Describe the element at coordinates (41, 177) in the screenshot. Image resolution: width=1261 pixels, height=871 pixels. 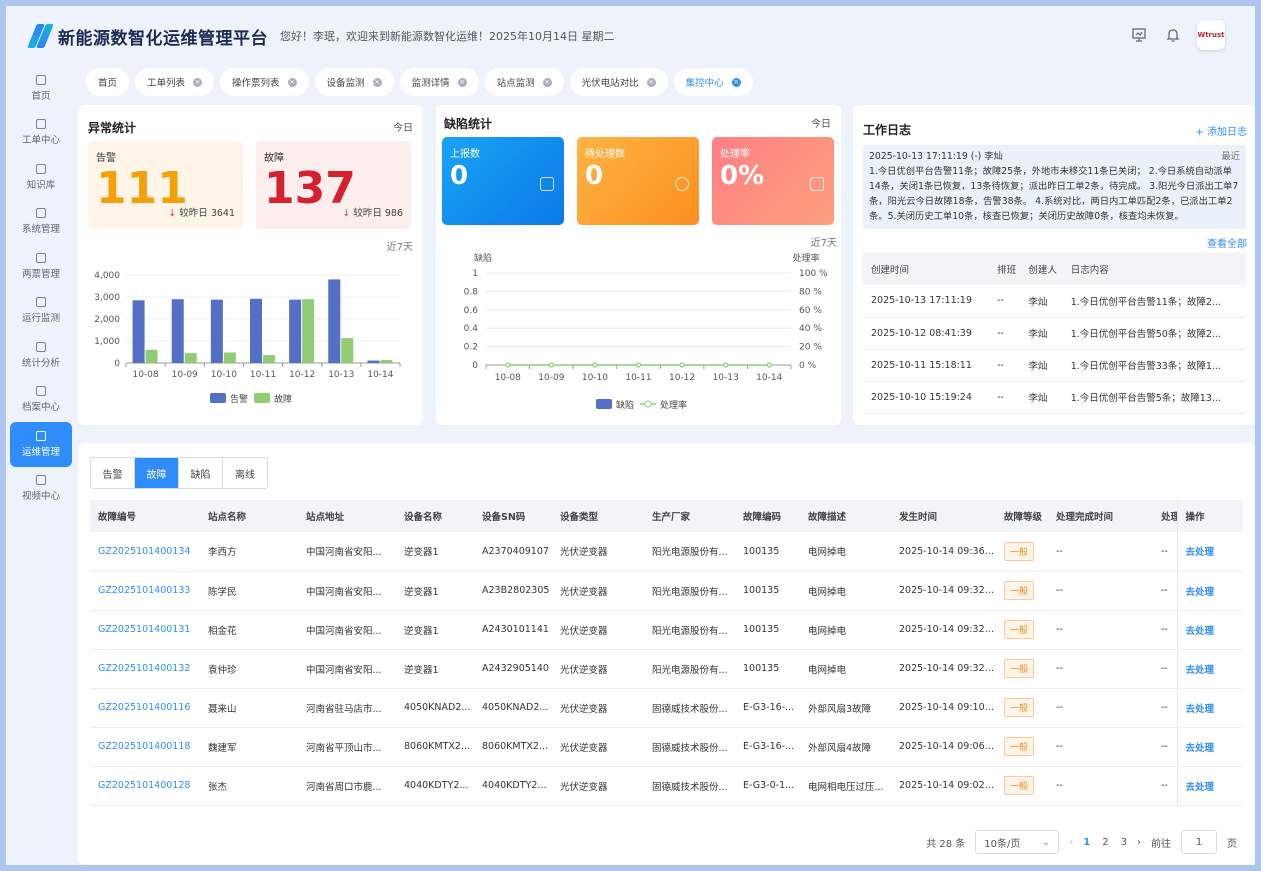
I see `sidebar-item-knowledge: 知识库` at that location.